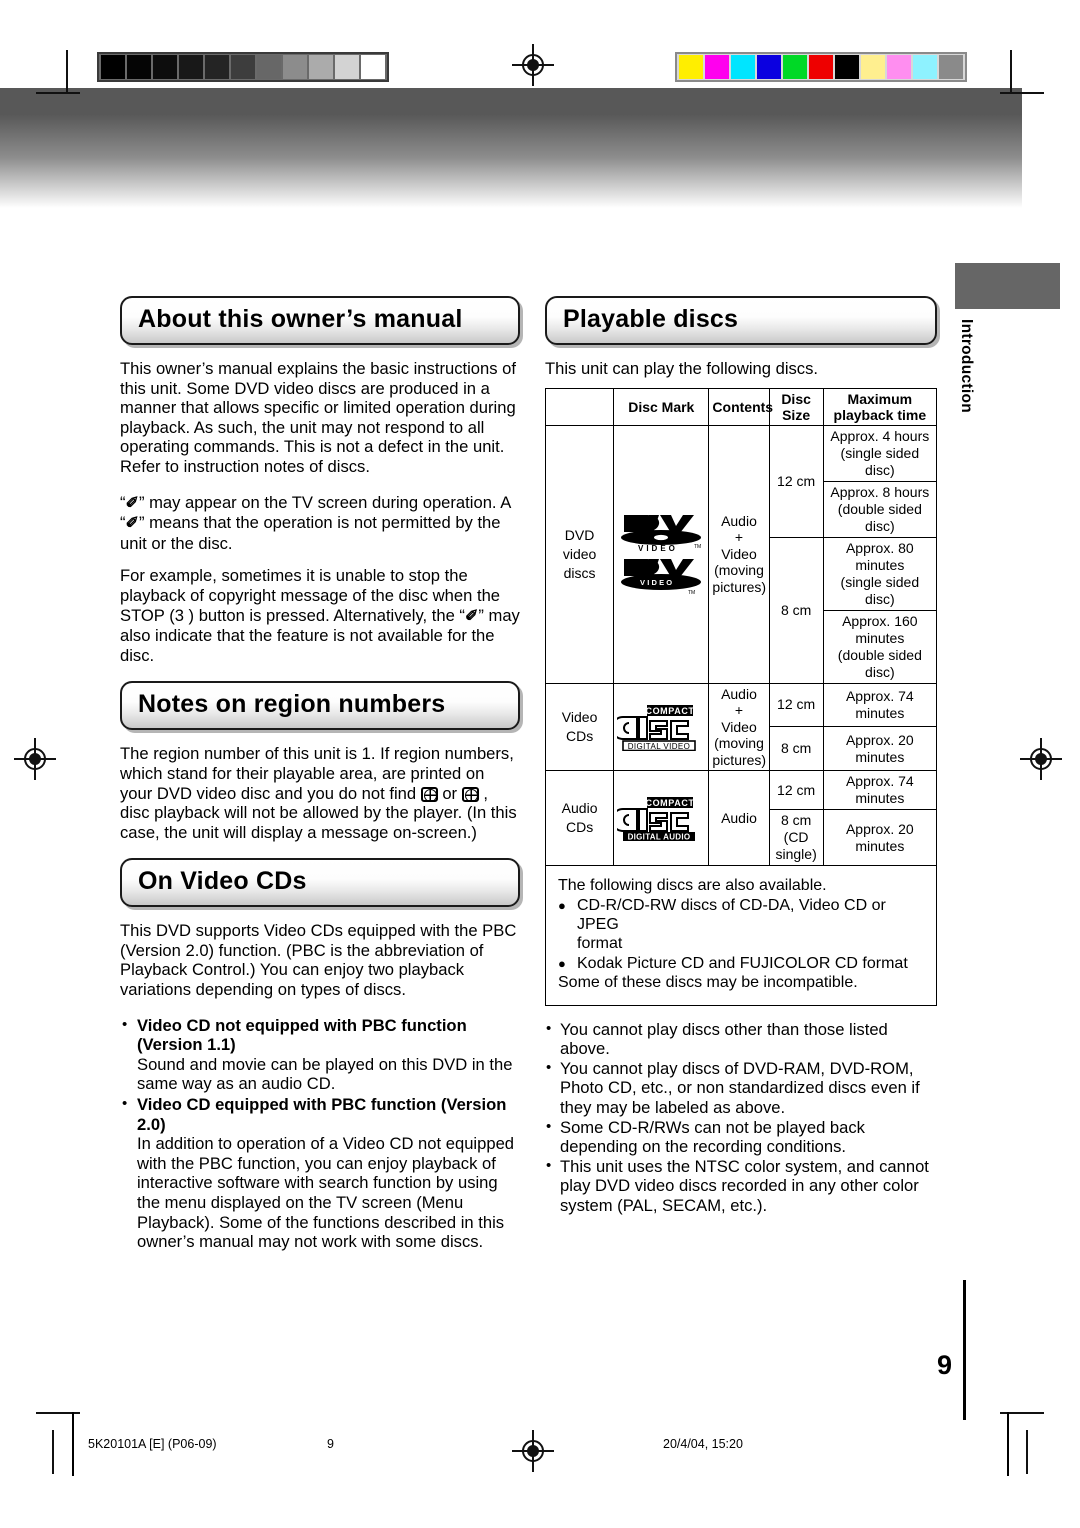 The image size is (1080, 1528). What do you see at coordinates (741, 964) in the screenshot?
I see `notes-bullet-2: Kodak Picture CD and FUJICOLOR CD format` at bounding box center [741, 964].